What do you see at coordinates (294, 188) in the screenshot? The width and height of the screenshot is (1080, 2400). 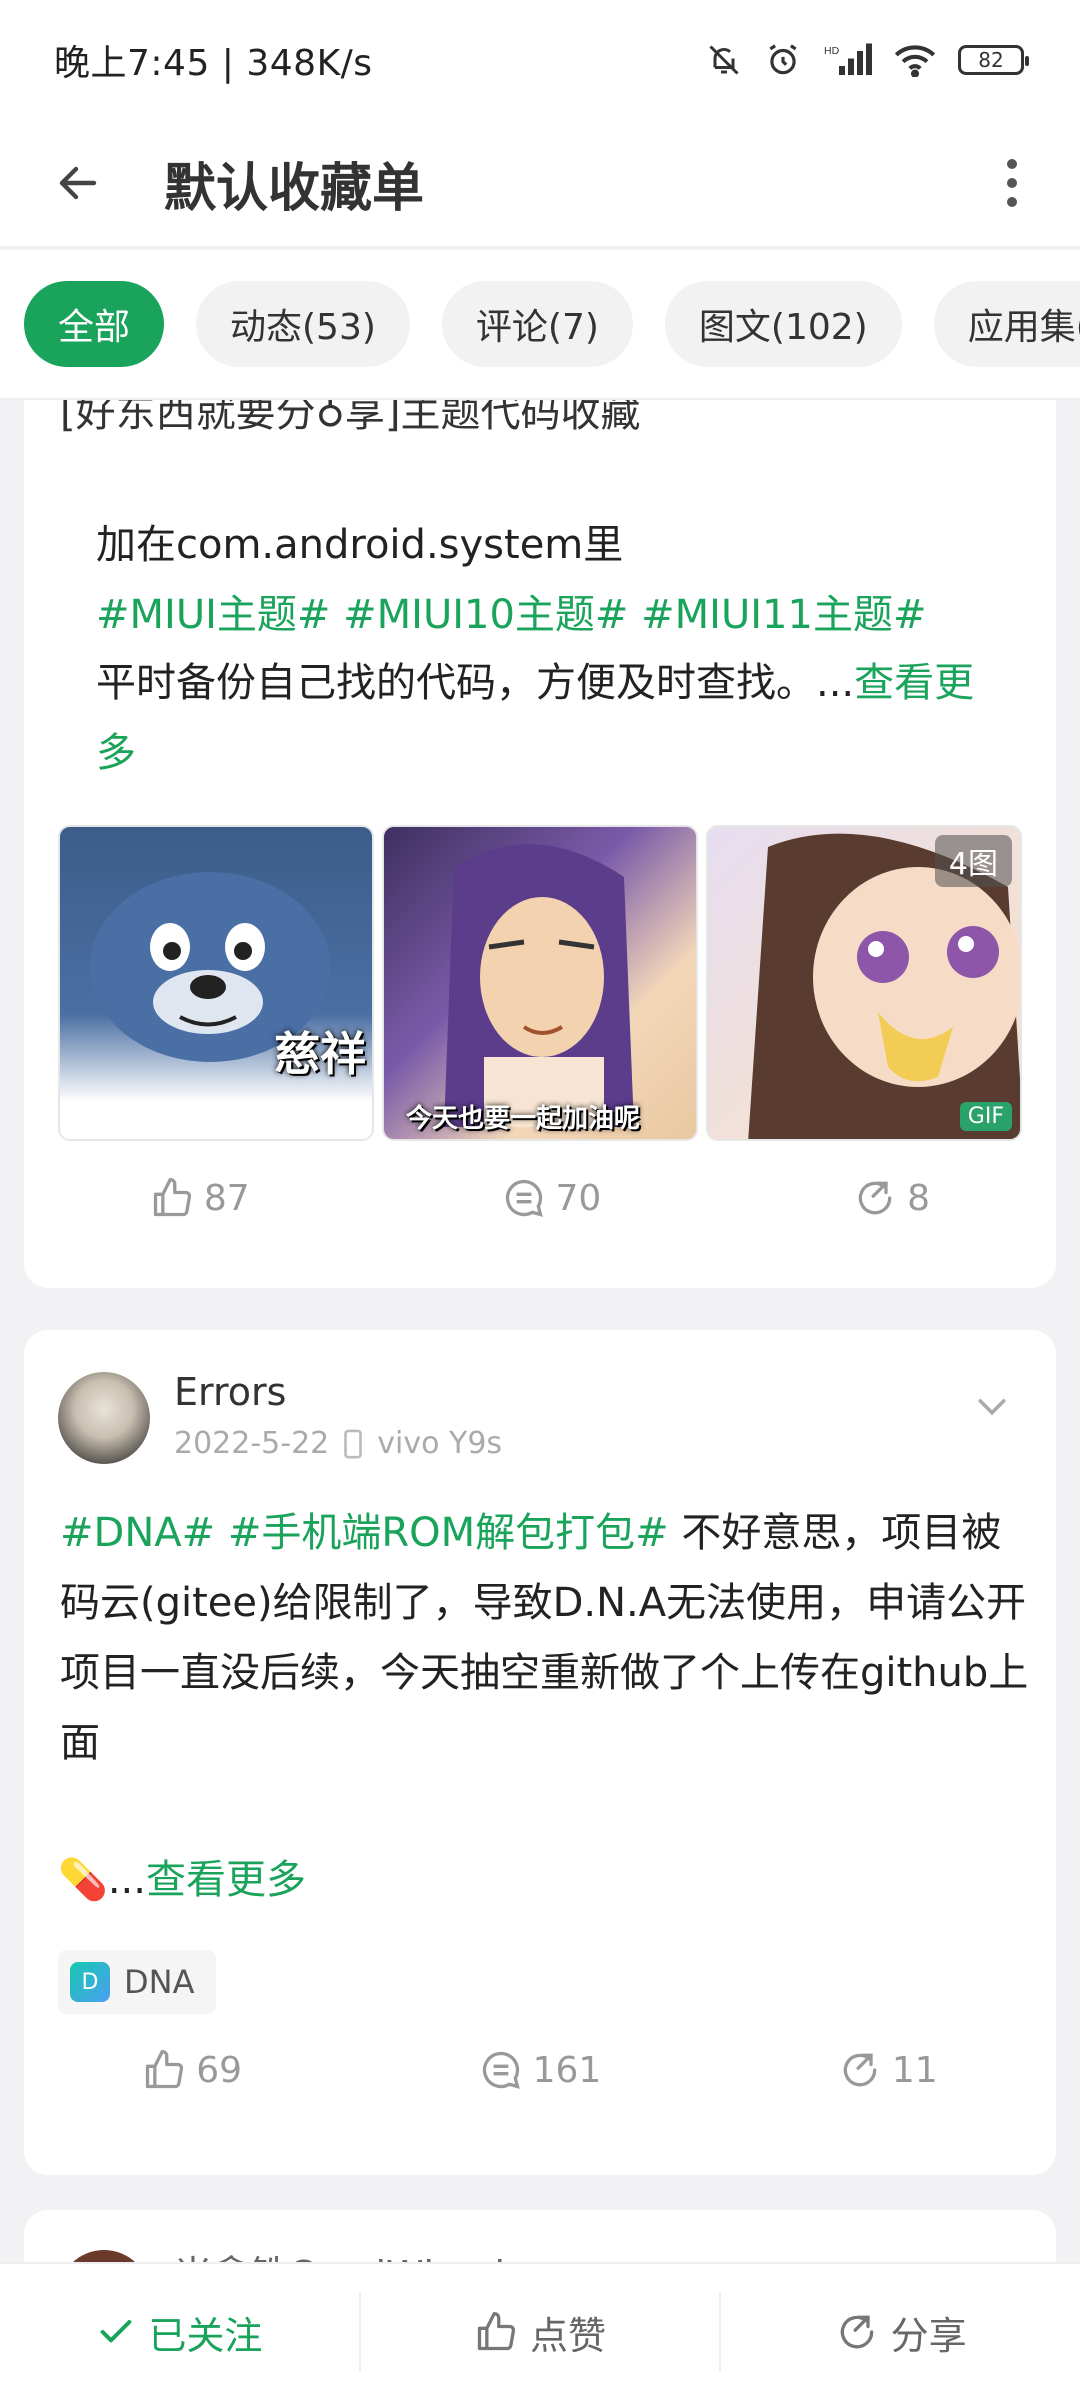 I see `page-title: 默认收藏单` at bounding box center [294, 188].